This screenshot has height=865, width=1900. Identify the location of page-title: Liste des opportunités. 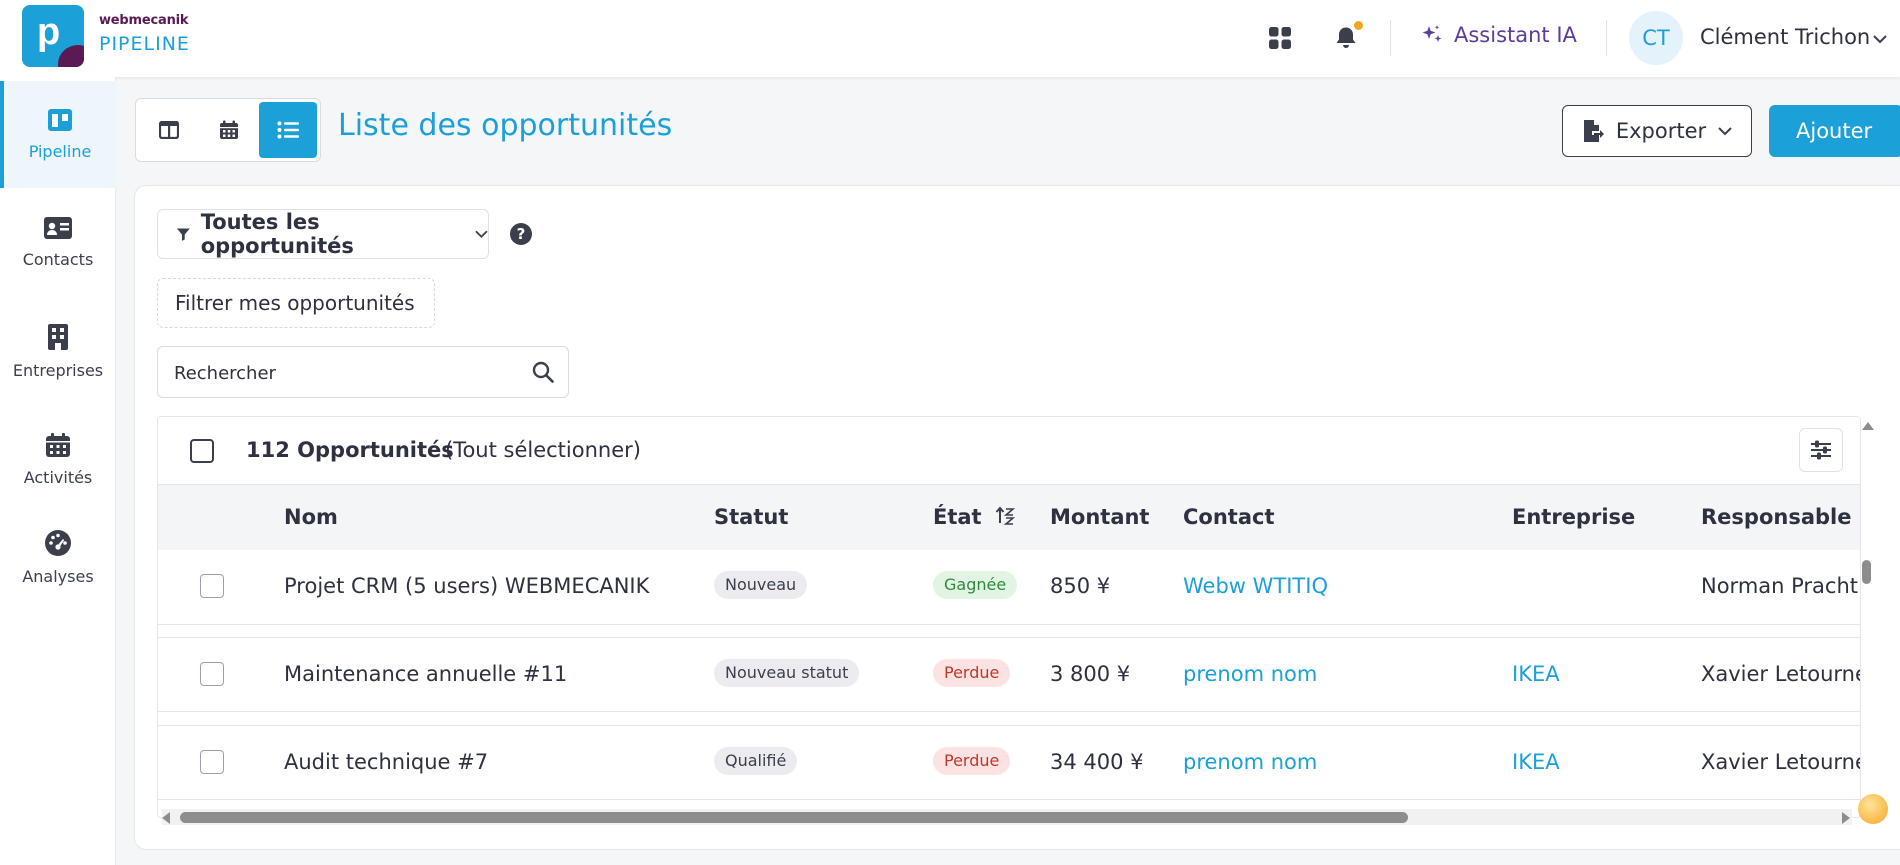
(505, 125).